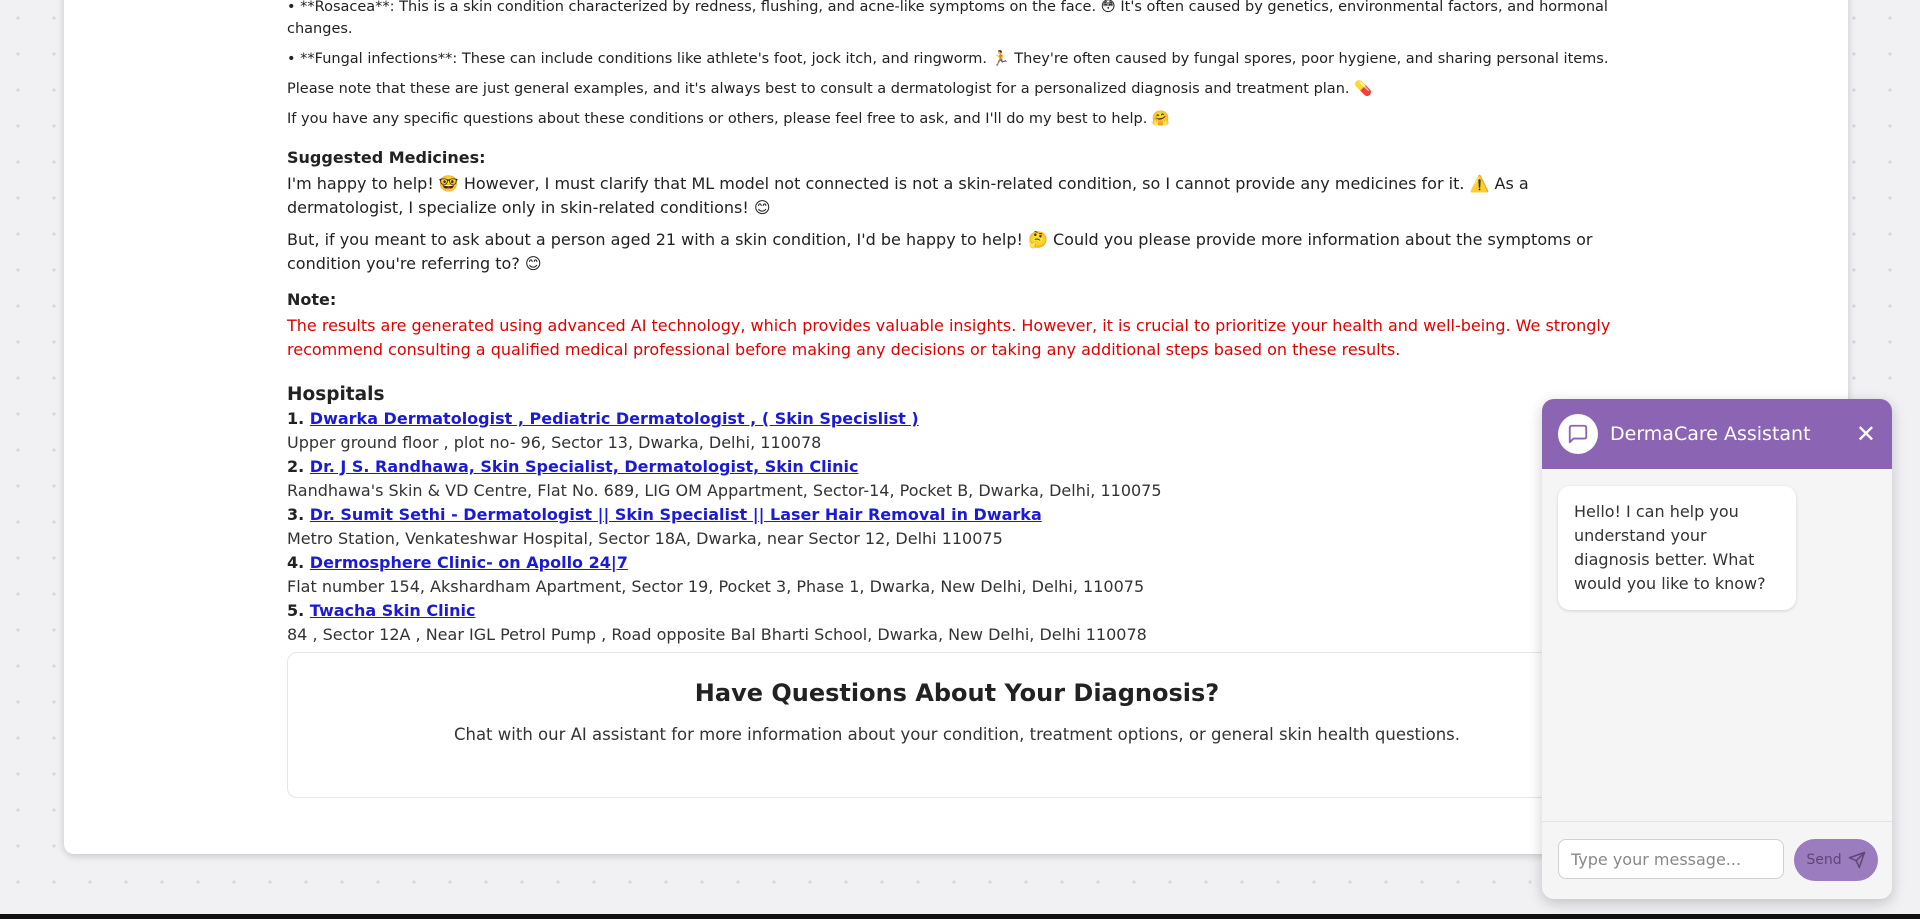 Image resolution: width=1920 pixels, height=919 pixels. What do you see at coordinates (296, 610) in the screenshot?
I see `hospital-number: 5.` at bounding box center [296, 610].